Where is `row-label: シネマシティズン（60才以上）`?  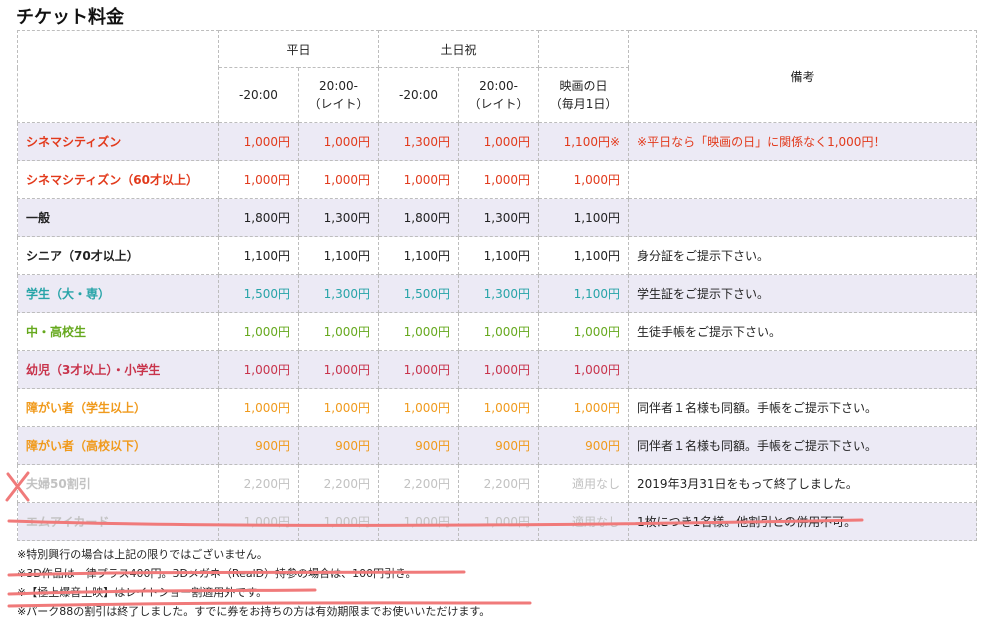 row-label: シネマシティズン（60才以上） is located at coordinates (118, 179).